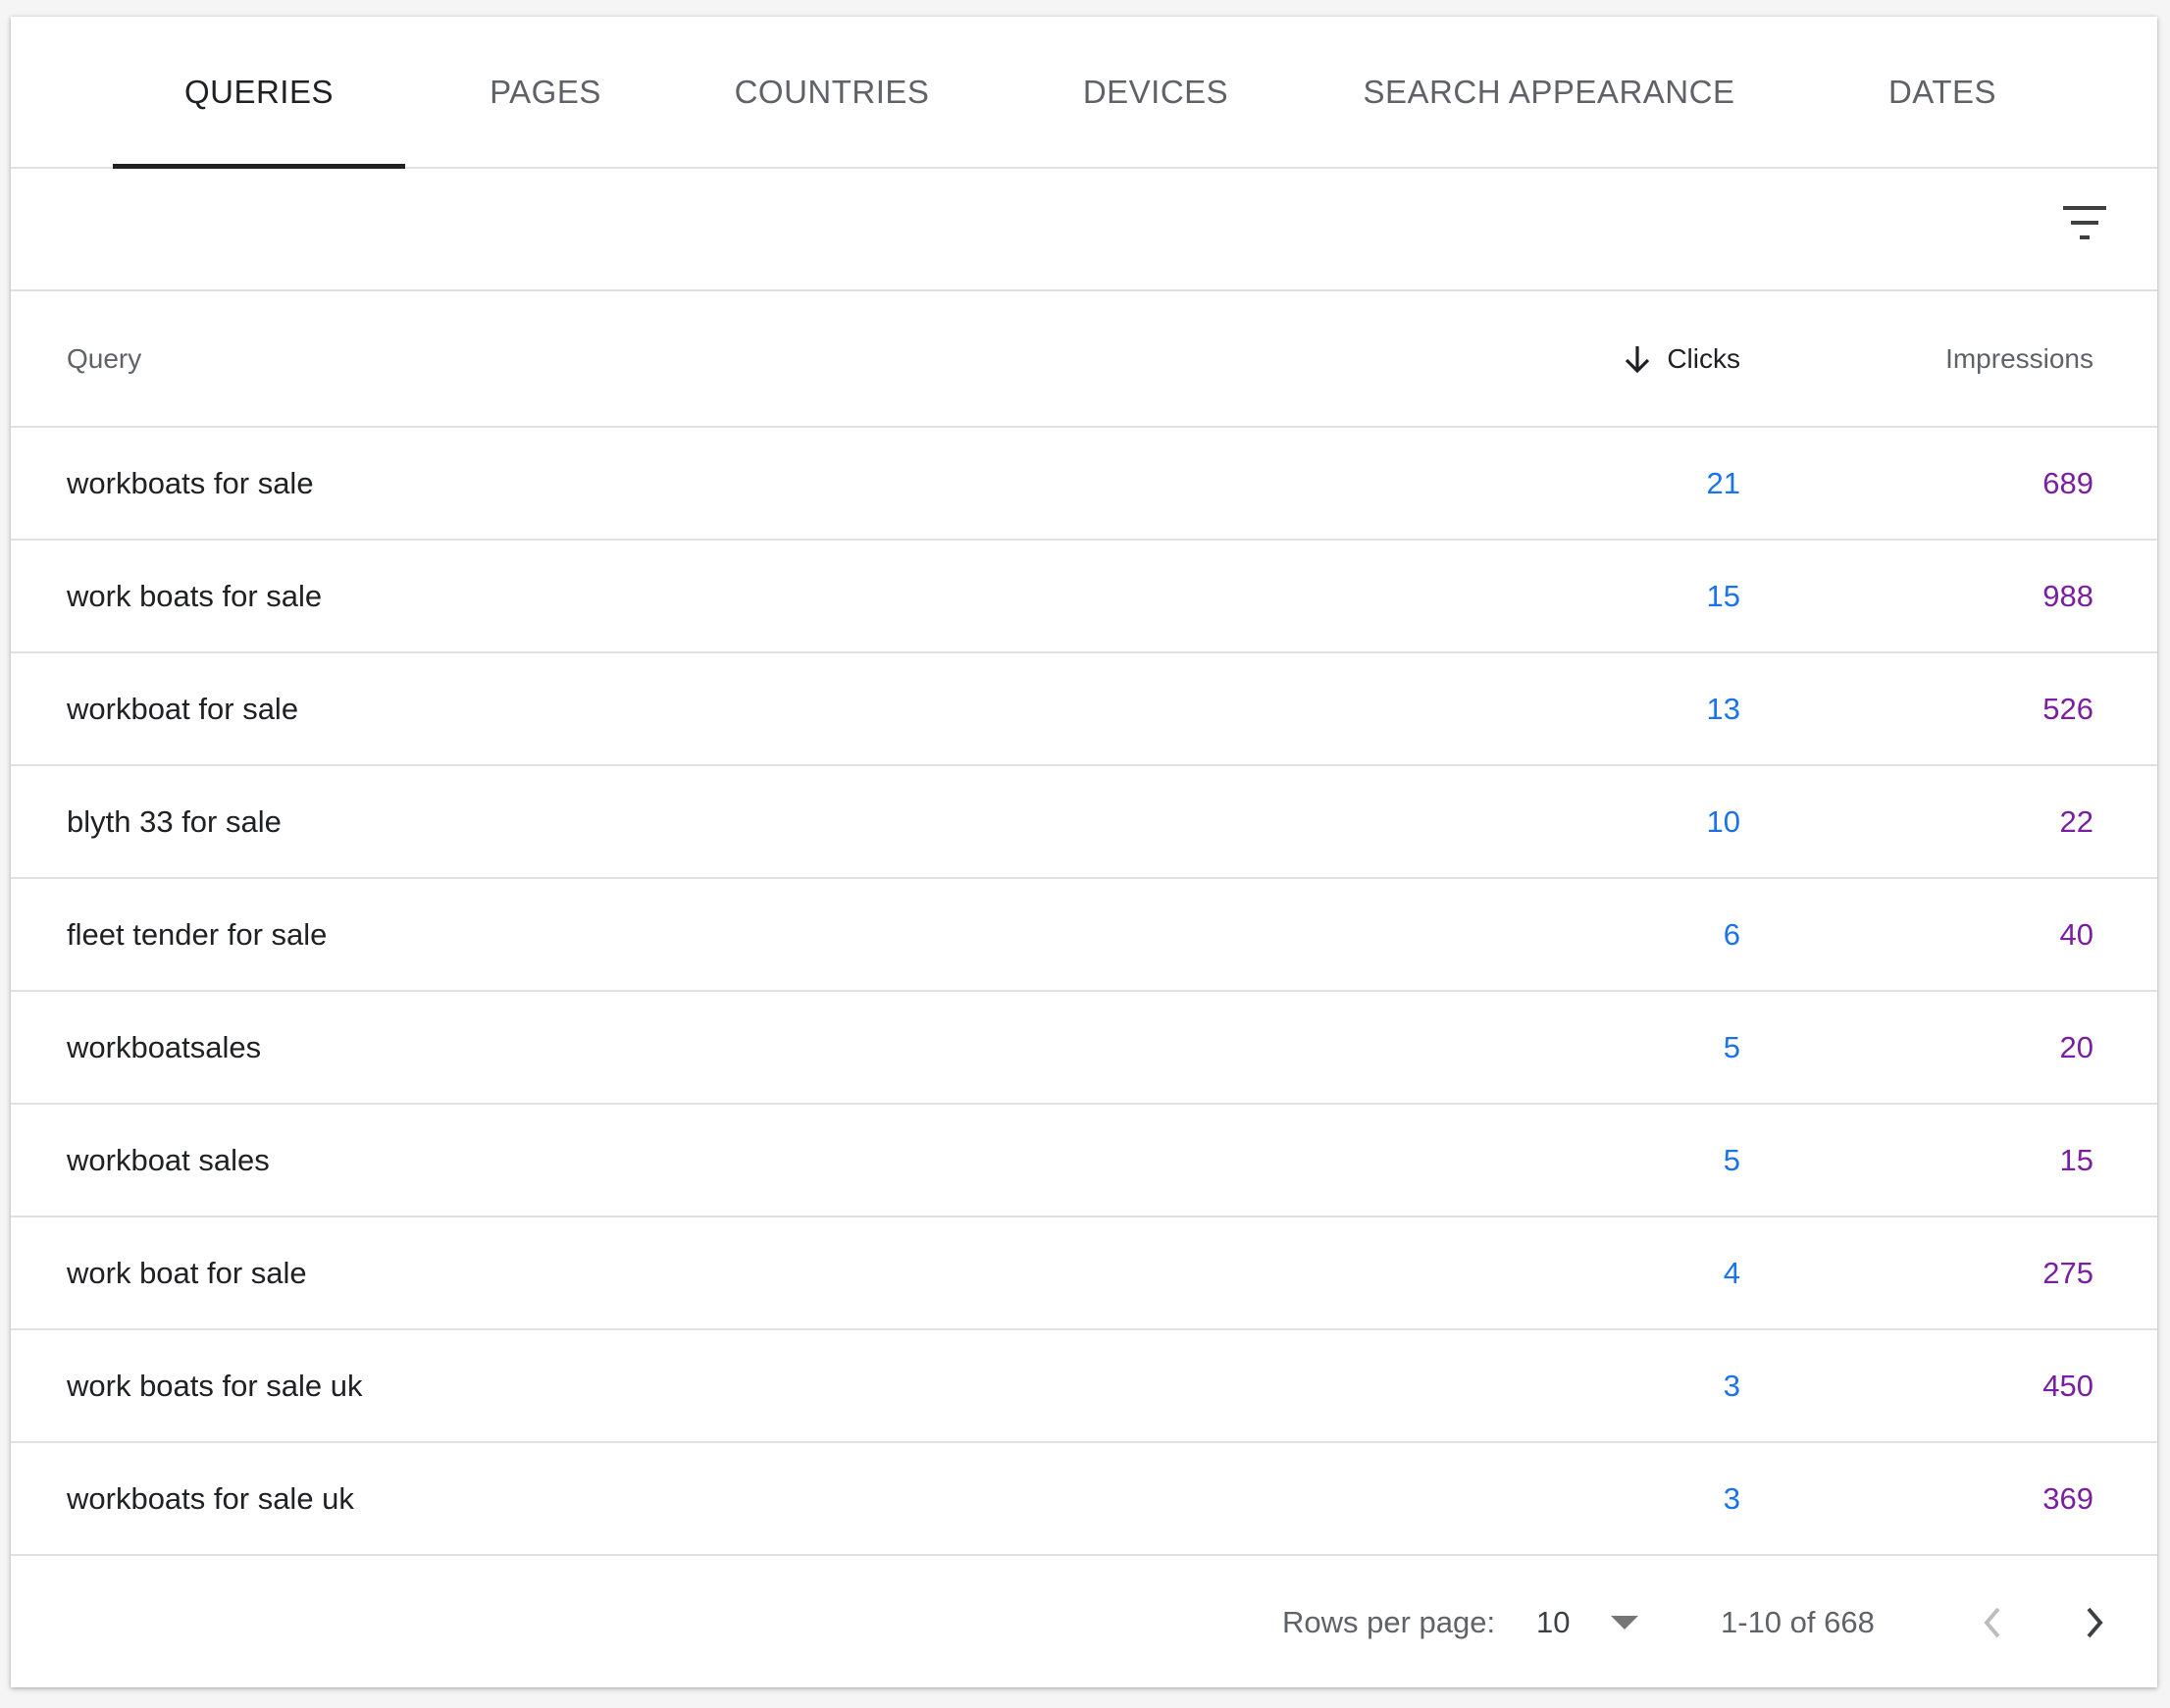 Image resolution: width=2170 pixels, height=1708 pixels. Describe the element at coordinates (2067, 1386) in the screenshot. I see `impressions-cell: 450` at that location.